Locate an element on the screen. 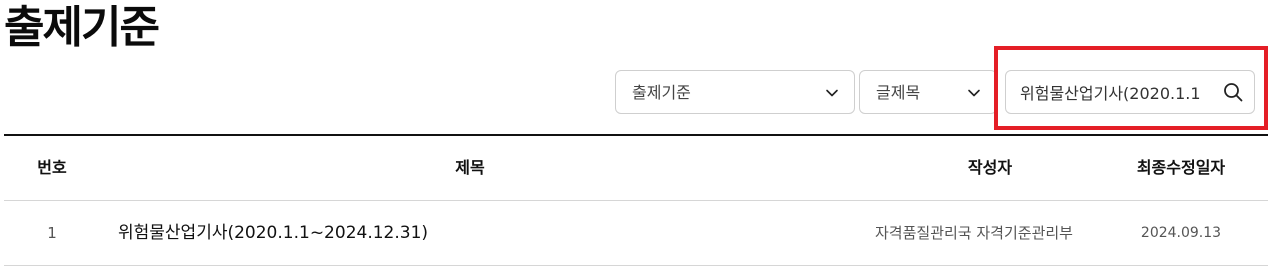 The image size is (1274, 276). row-number: 1 is located at coordinates (52, 233).